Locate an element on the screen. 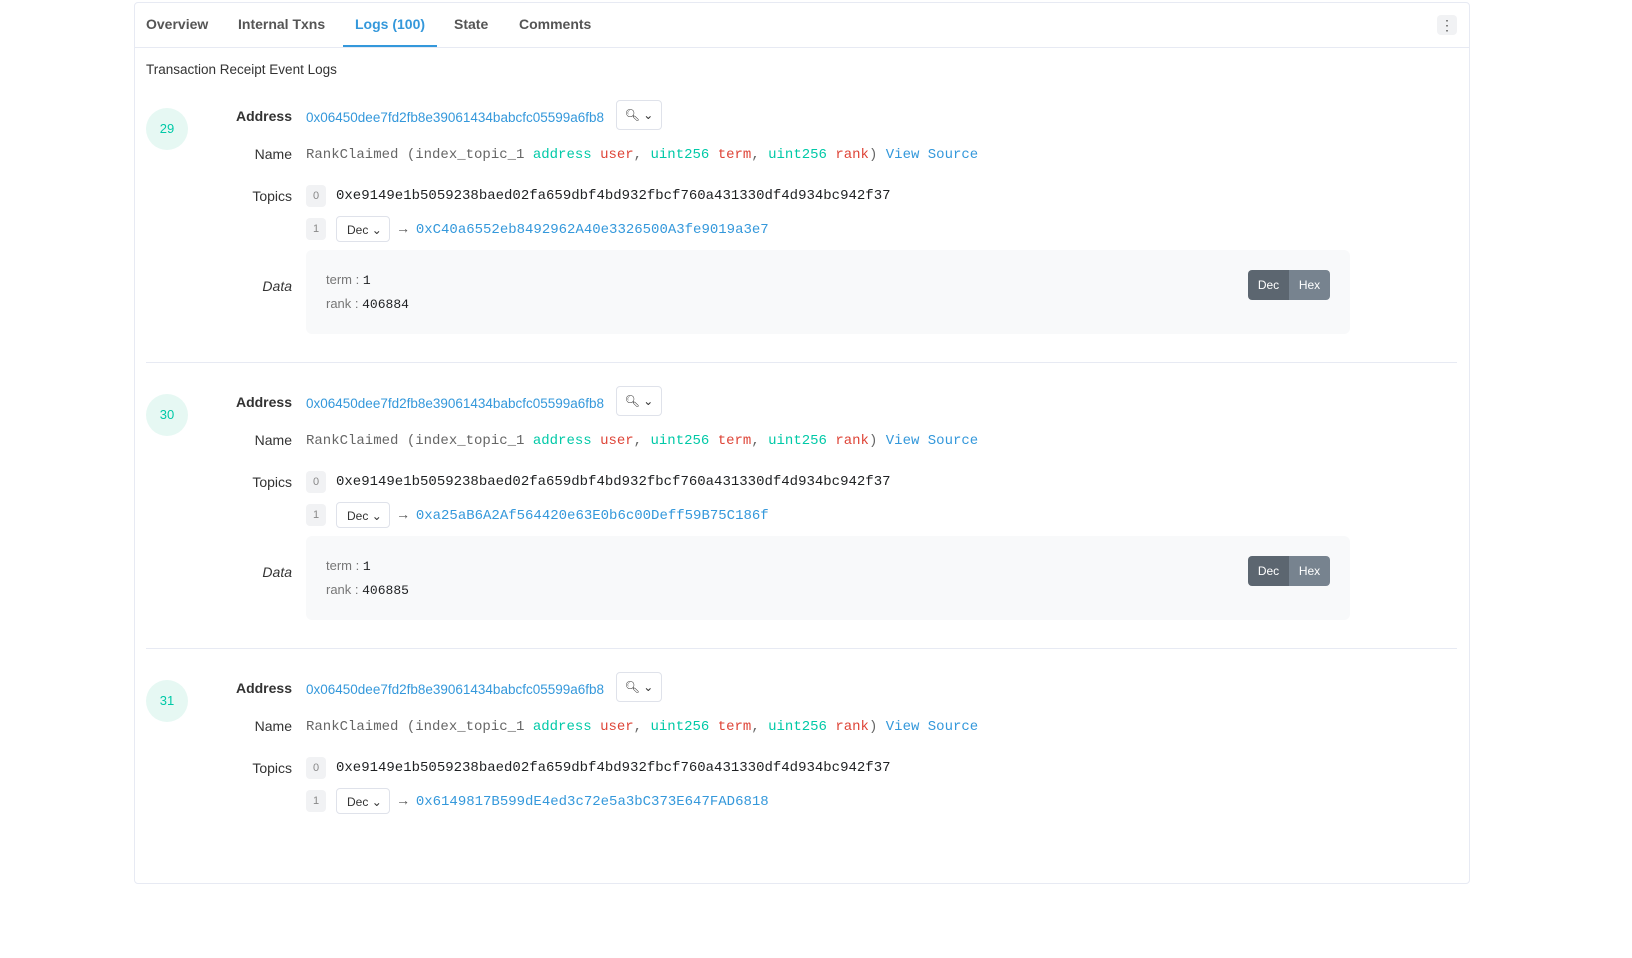 This screenshot has height=958, width=1632. more-options-icon: ⋮ is located at coordinates (1447, 25).